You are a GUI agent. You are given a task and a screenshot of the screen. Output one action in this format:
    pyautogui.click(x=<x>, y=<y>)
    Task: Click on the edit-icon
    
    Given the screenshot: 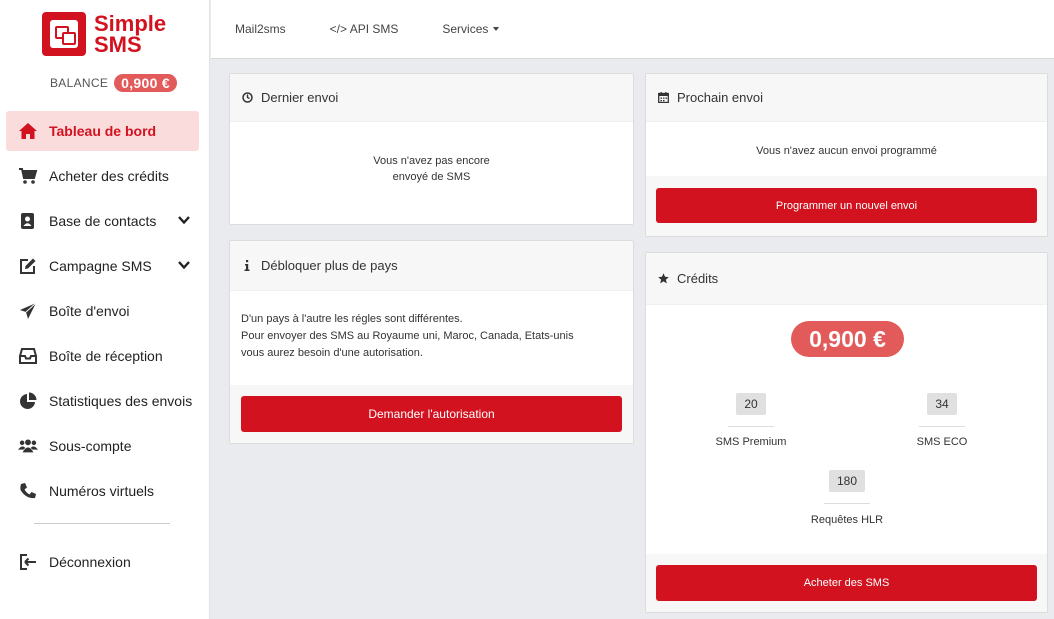 What is the action you would take?
    pyautogui.click(x=28, y=266)
    